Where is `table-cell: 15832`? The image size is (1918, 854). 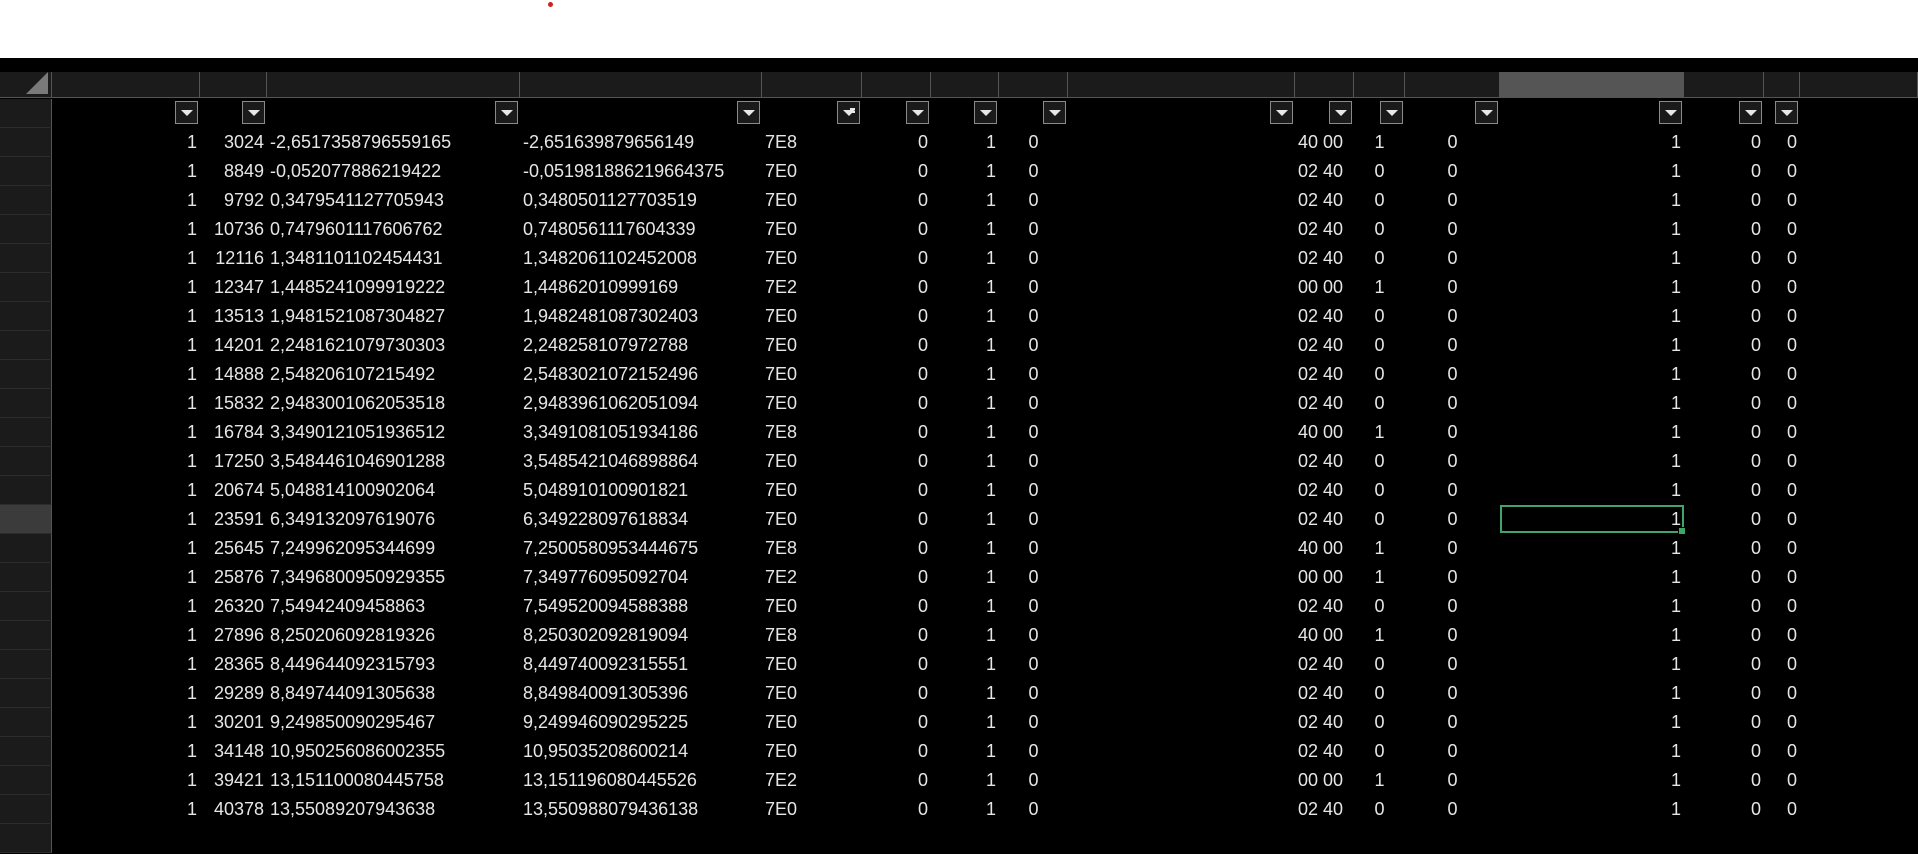
table-cell: 15832 is located at coordinates (233, 403).